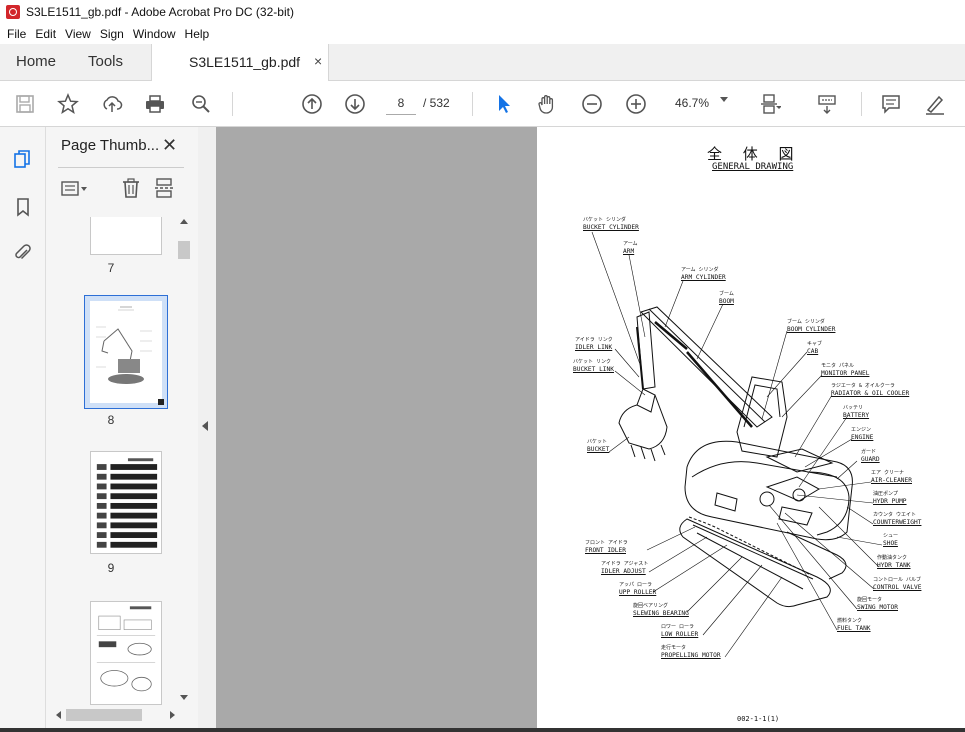 This screenshot has width=965, height=732. Describe the element at coordinates (401, 103) in the screenshot. I see `current-page-input: 8` at that location.